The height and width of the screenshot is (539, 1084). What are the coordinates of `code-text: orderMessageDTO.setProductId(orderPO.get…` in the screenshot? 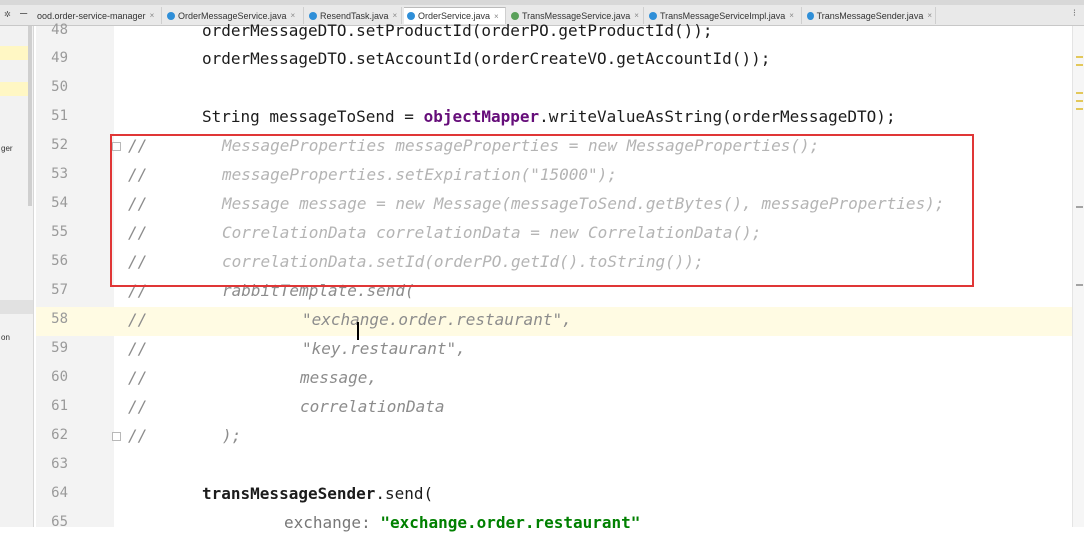 It's located at (457, 30).